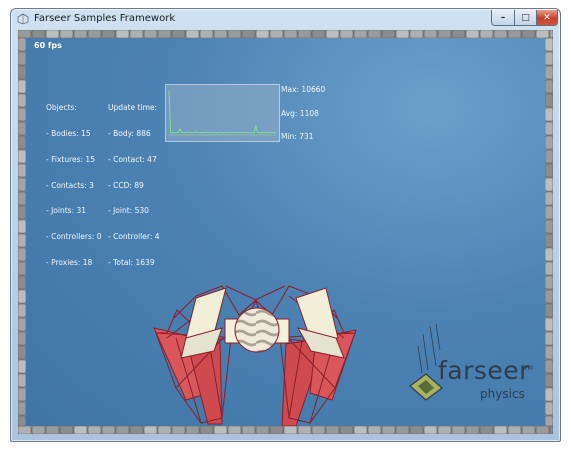 The width and height of the screenshot is (571, 449). I want to click on app-icon, so click(23, 19).